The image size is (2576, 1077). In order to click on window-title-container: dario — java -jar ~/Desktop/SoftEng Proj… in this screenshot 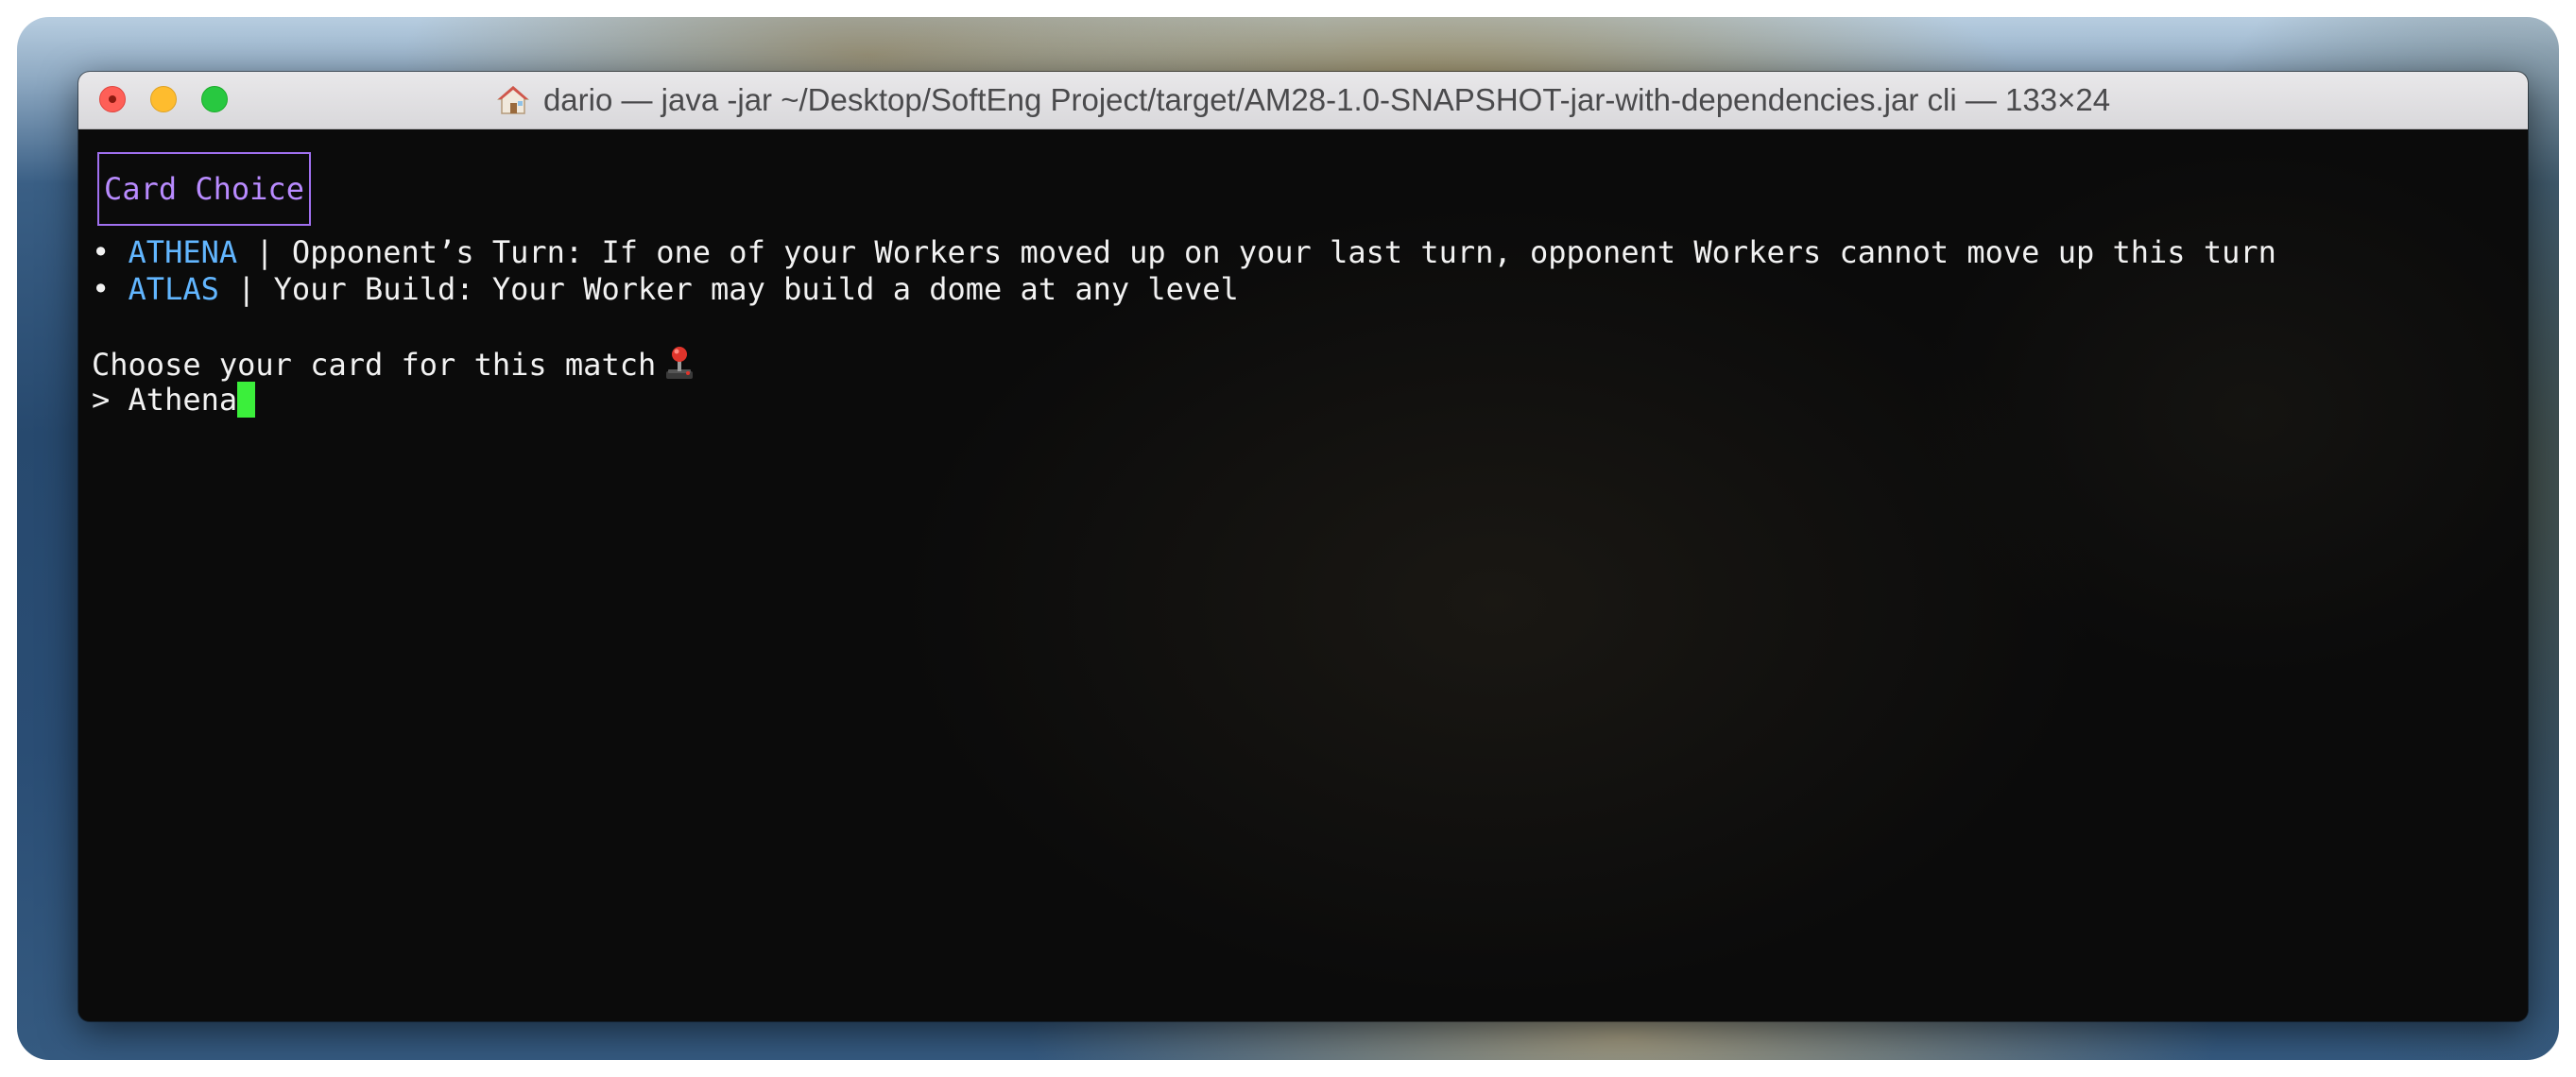, I will do `click(1303, 100)`.